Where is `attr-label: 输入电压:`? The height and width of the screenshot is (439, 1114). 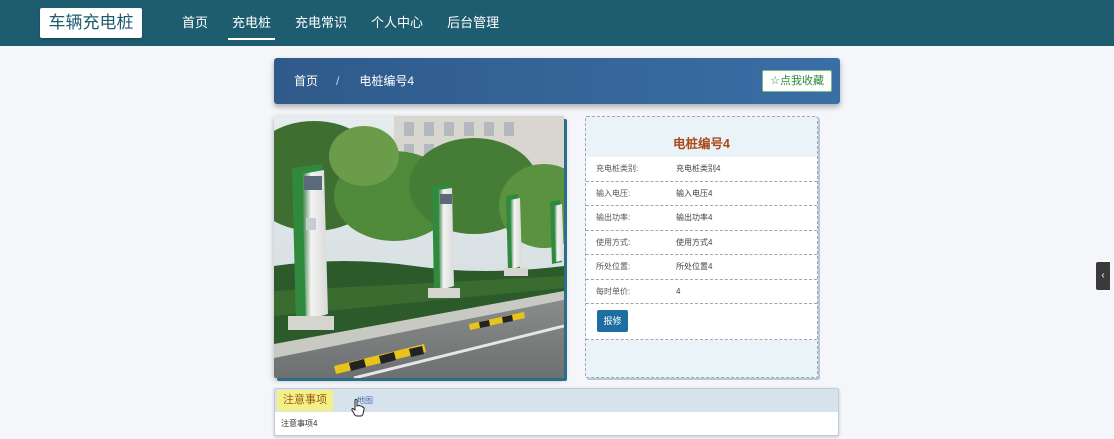
attr-label: 输入电压: is located at coordinates (613, 193).